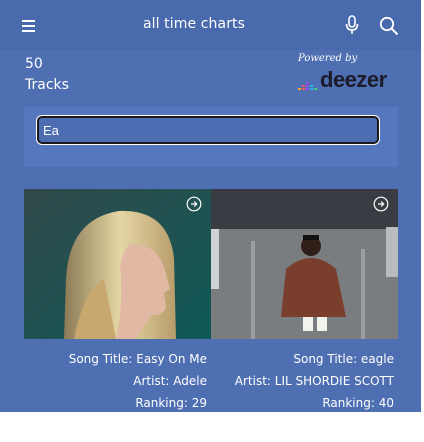 The image size is (424, 442). What do you see at coordinates (307, 86) in the screenshot?
I see `equalizer-icon` at bounding box center [307, 86].